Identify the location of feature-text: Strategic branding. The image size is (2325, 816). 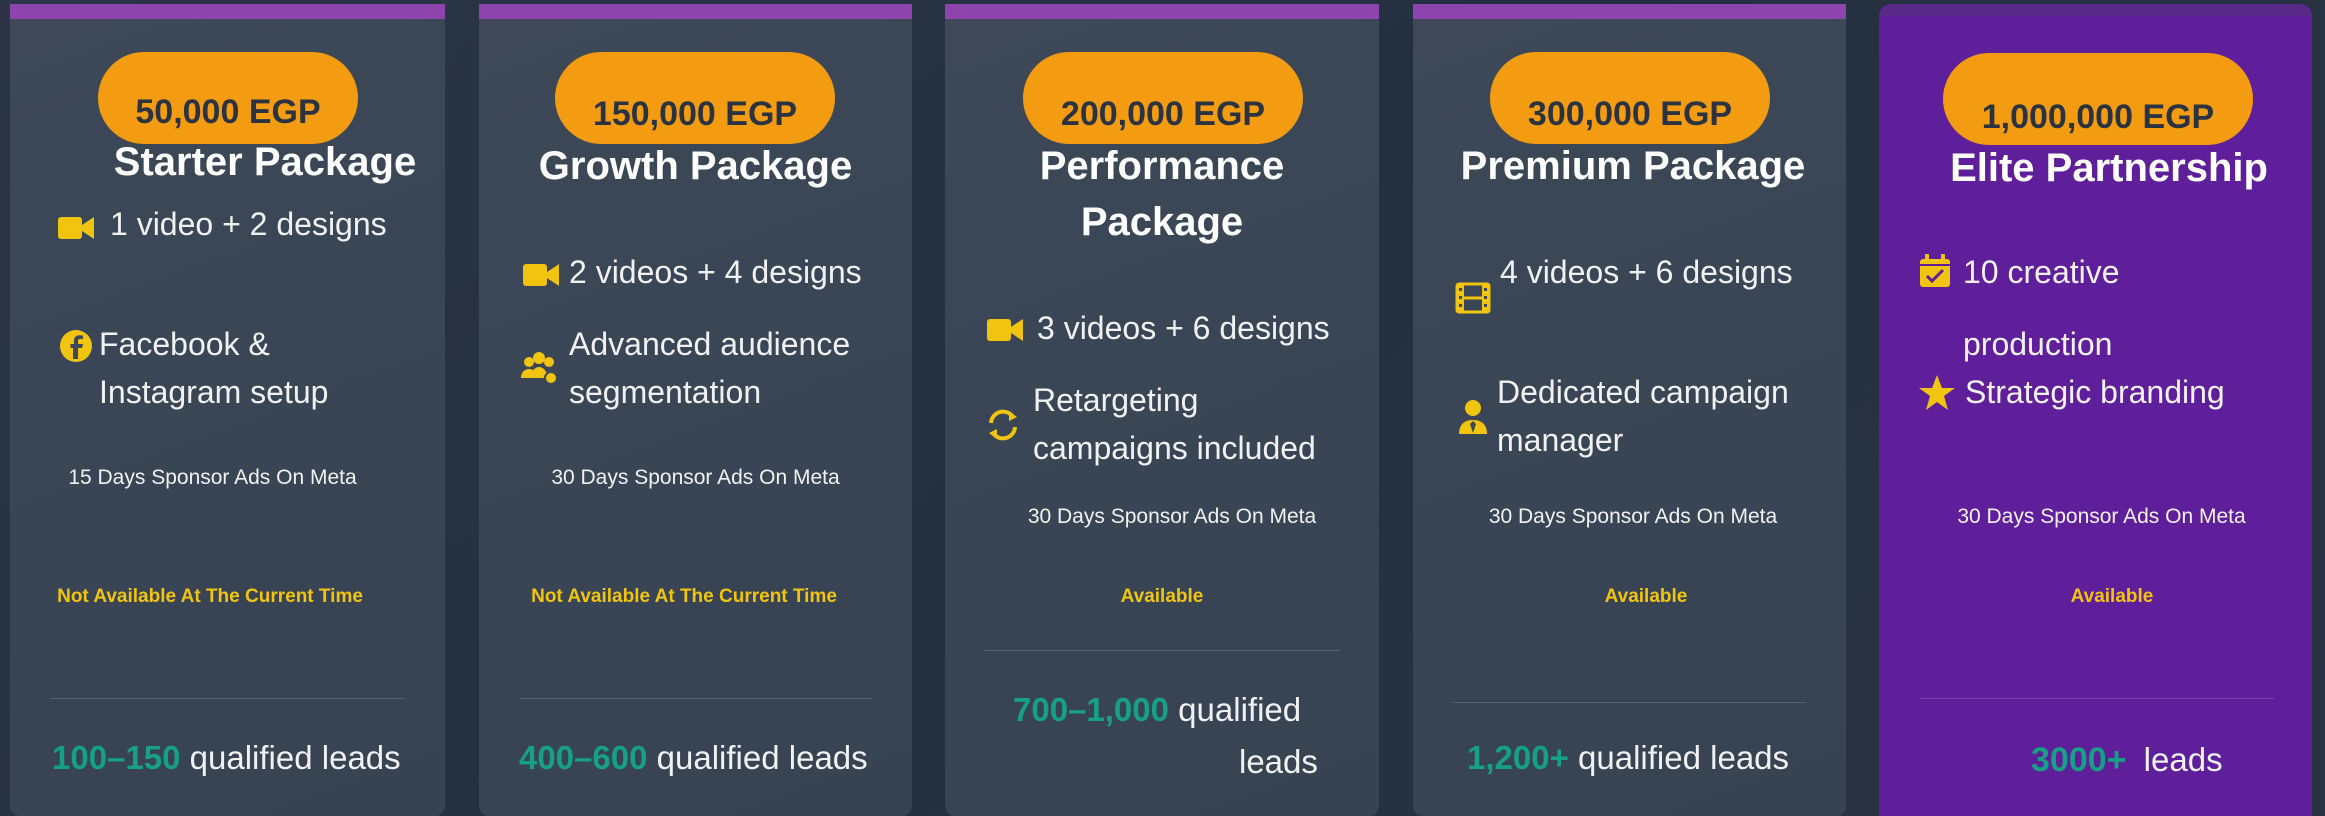
(2095, 392).